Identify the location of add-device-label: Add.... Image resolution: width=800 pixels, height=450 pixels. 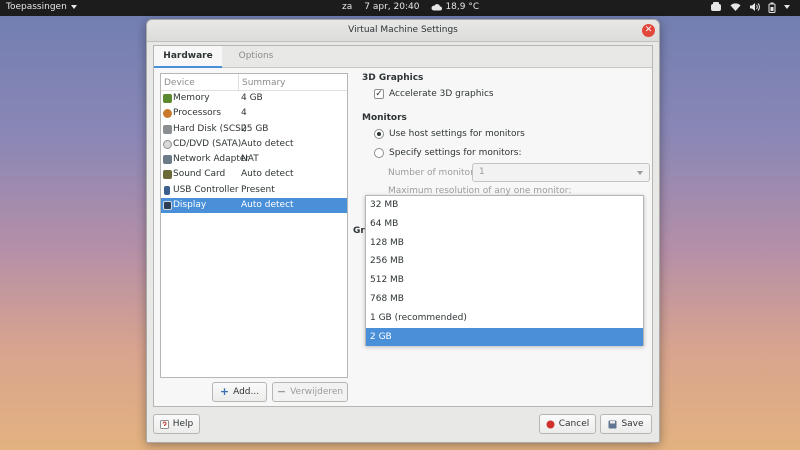
(246, 392).